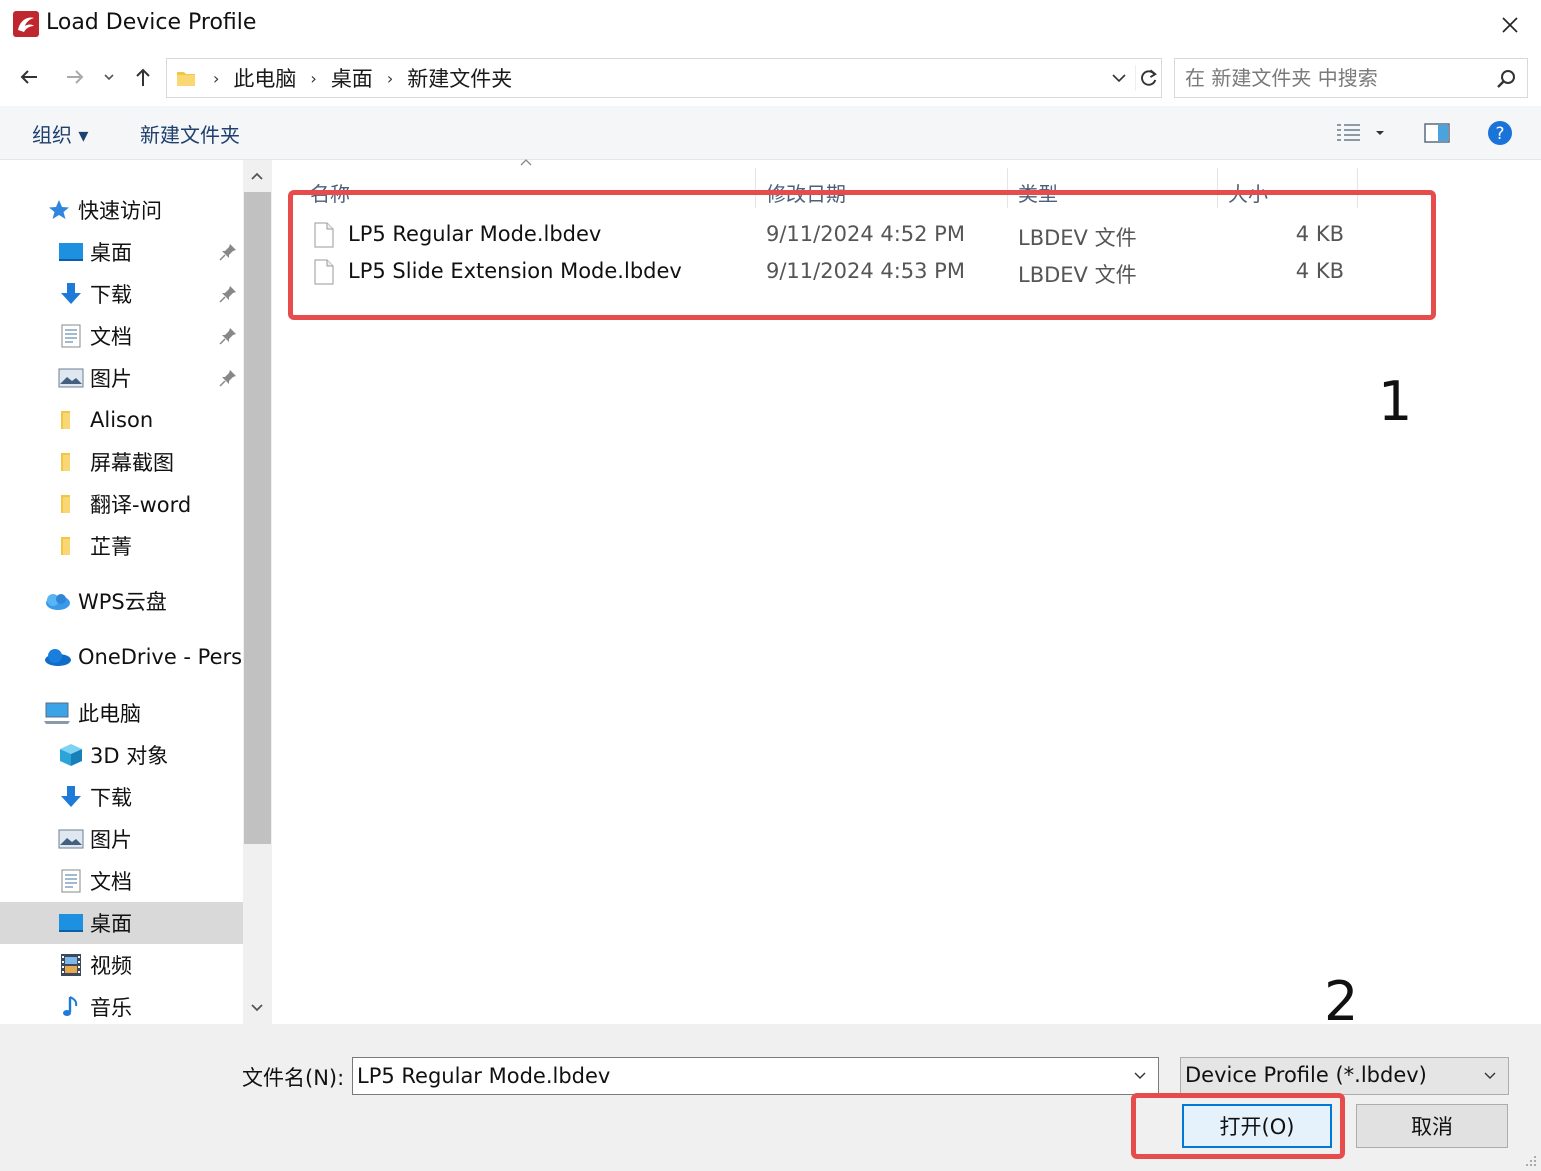 This screenshot has height=1171, width=1541. I want to click on filename-label: 文件名(N):, so click(293, 1078).